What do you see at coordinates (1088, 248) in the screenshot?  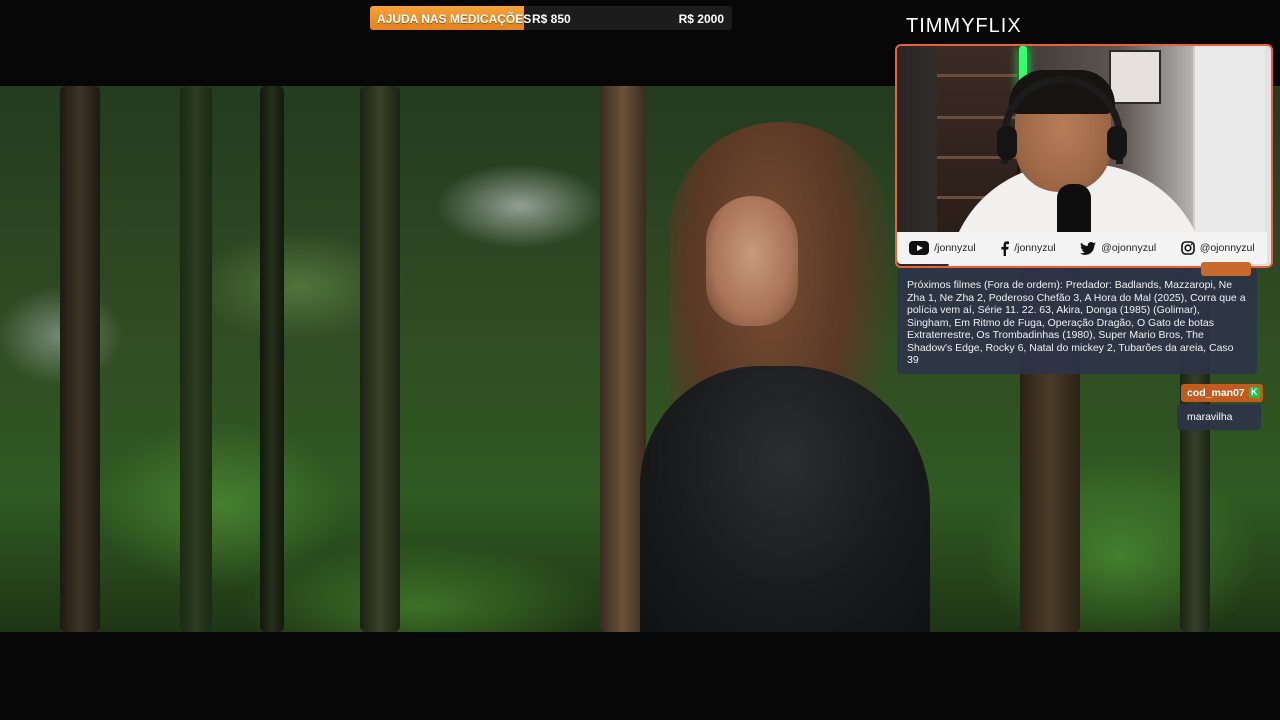 I see `twitter-icon` at bounding box center [1088, 248].